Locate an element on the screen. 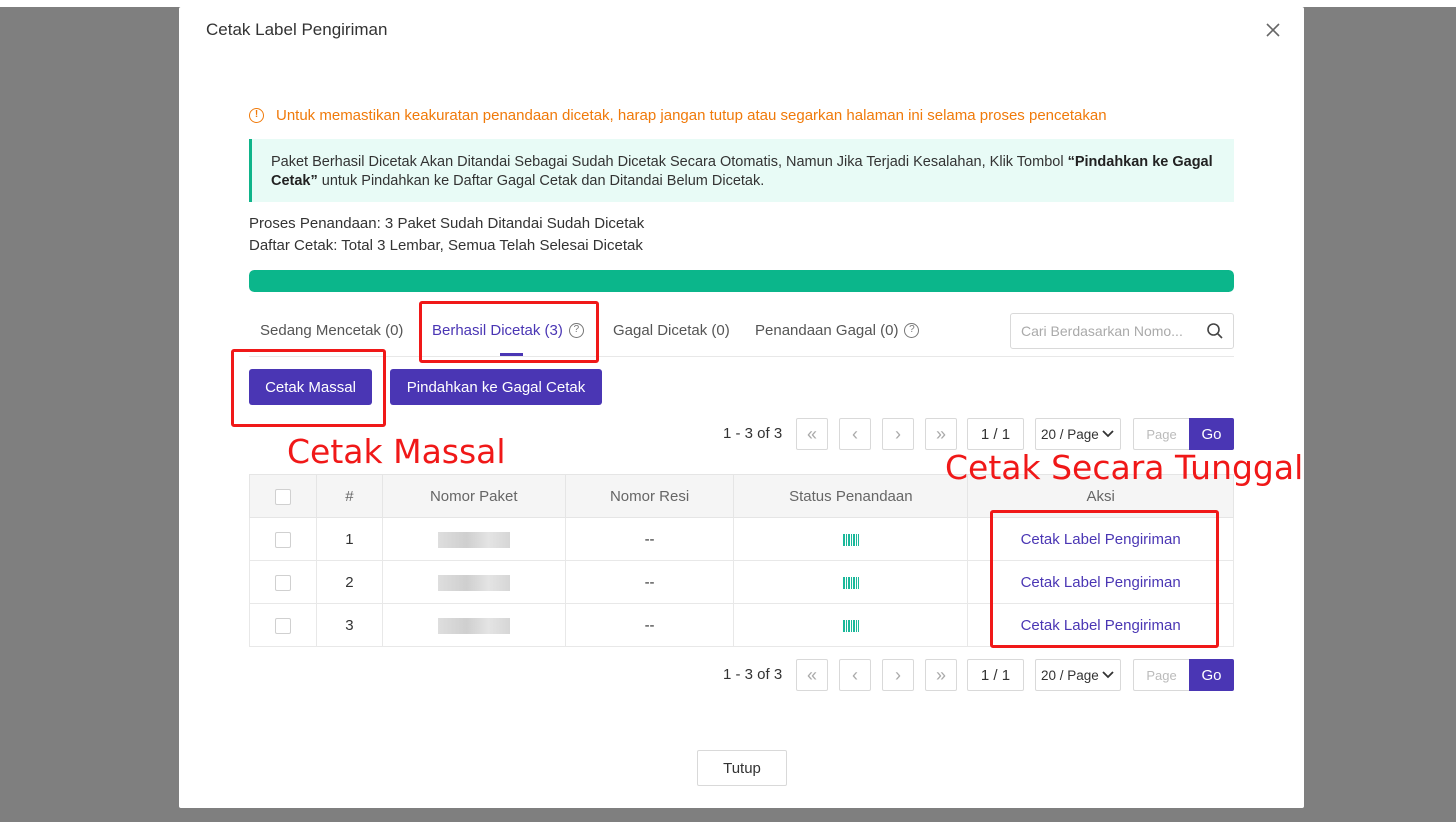 The height and width of the screenshot is (822, 1456). progress-fill is located at coordinates (741, 281).